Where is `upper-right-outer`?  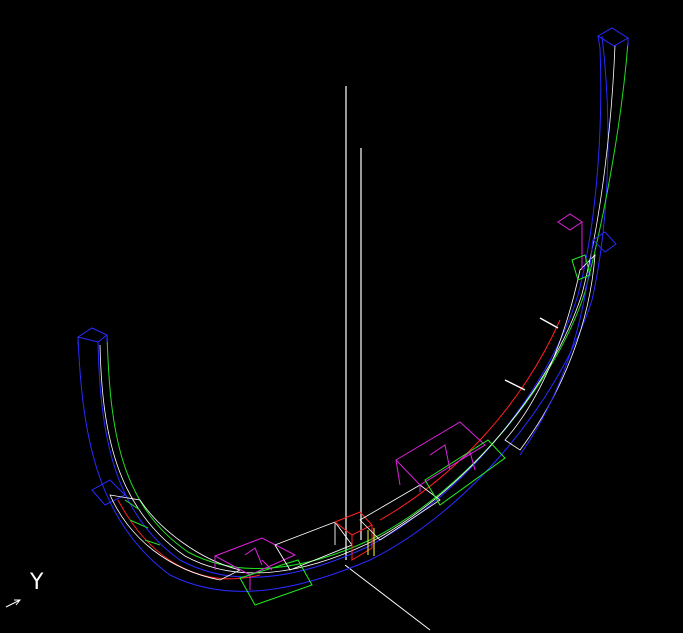 upper-right-outer is located at coordinates (568, 343).